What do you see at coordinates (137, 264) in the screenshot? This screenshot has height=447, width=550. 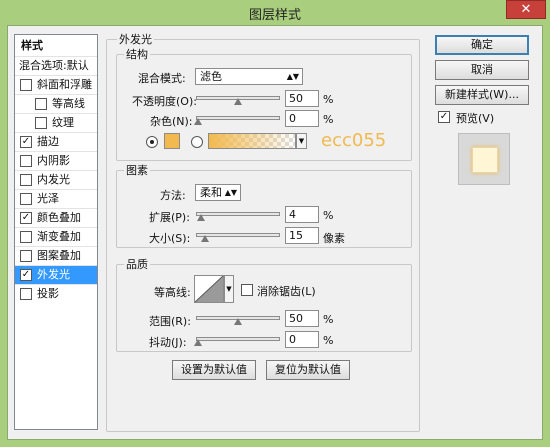 I see `quality-label: 品质` at bounding box center [137, 264].